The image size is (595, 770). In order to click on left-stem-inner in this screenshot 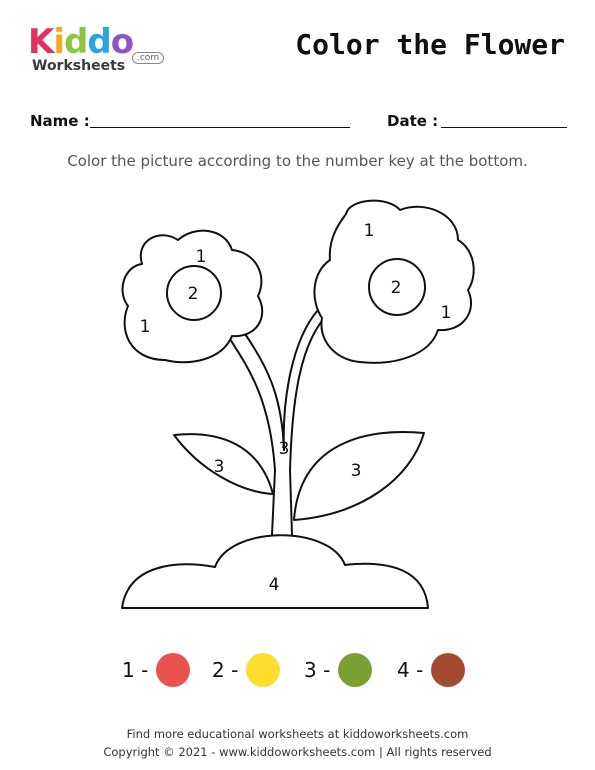, I will do `click(264, 392)`.